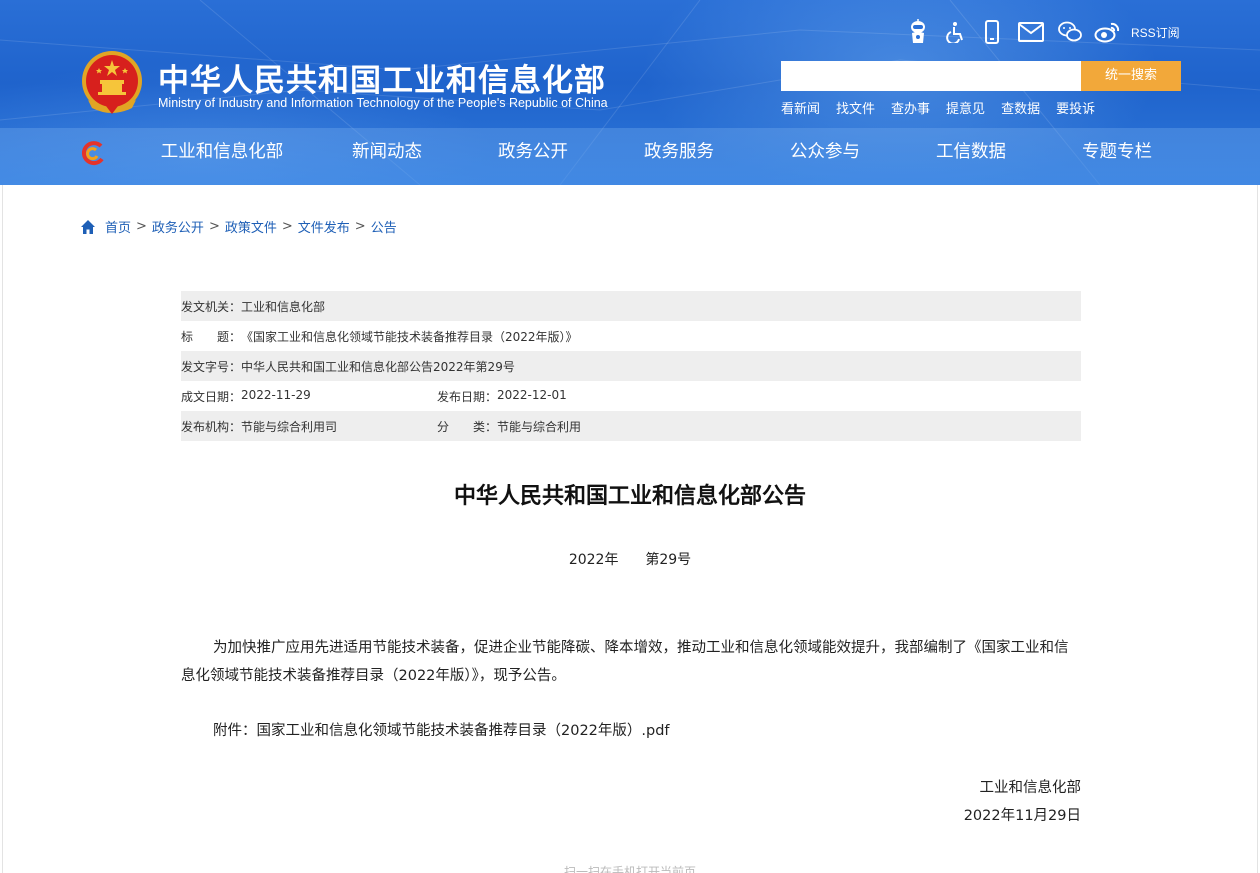  I want to click on meta-label: 发布机构：, so click(211, 426).